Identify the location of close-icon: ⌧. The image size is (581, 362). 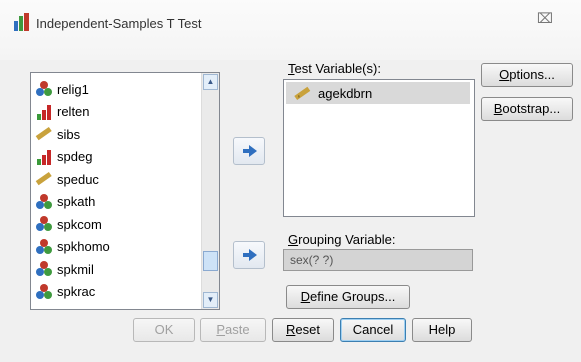
(545, 18).